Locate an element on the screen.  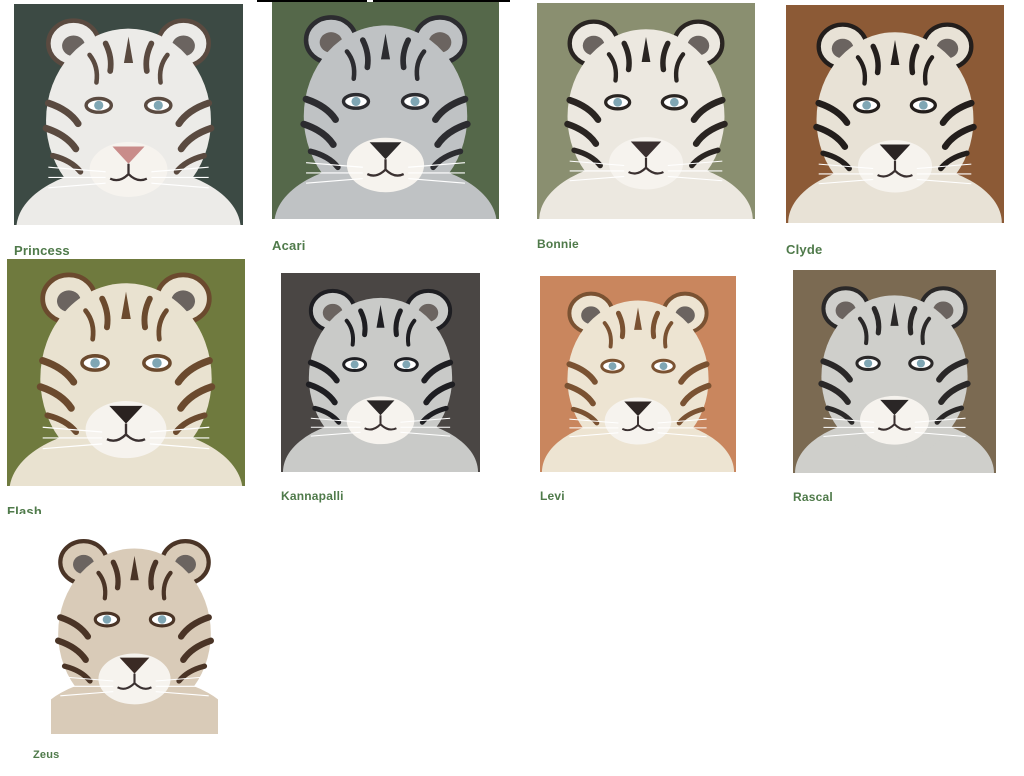
tiger-photo-kannapalli is located at coordinates (380, 372).